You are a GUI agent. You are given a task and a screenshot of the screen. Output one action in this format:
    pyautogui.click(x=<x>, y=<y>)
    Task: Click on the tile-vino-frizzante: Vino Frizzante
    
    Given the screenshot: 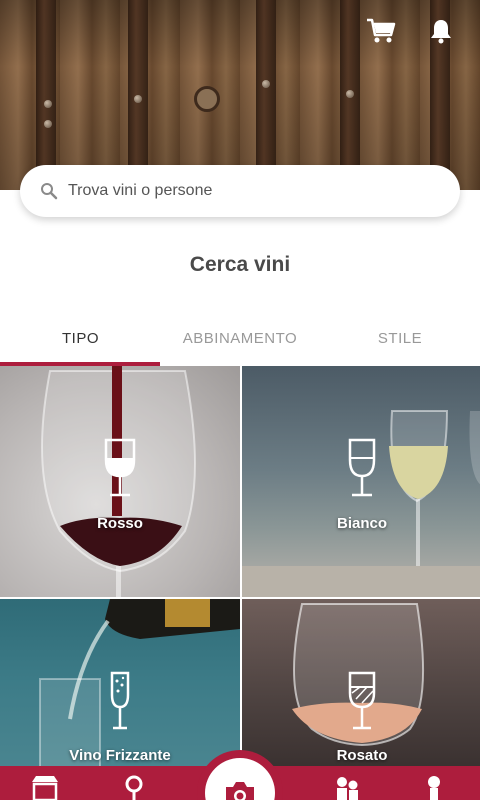 What is the action you would take?
    pyautogui.click(x=120, y=683)
    